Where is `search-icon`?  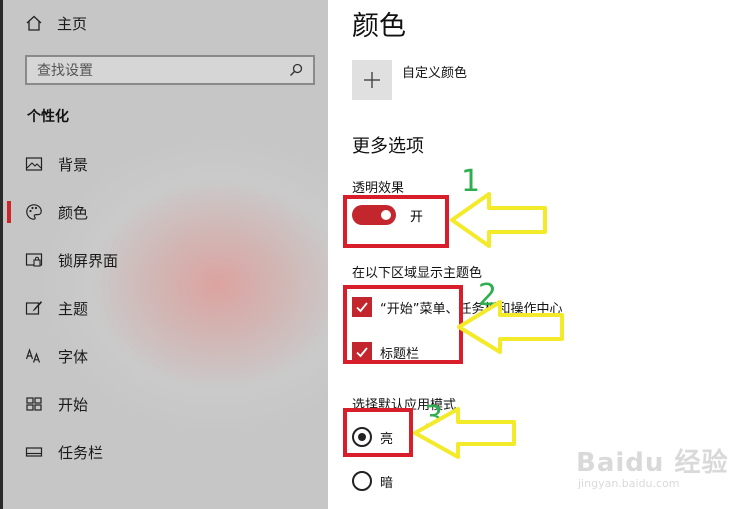 search-icon is located at coordinates (296, 70).